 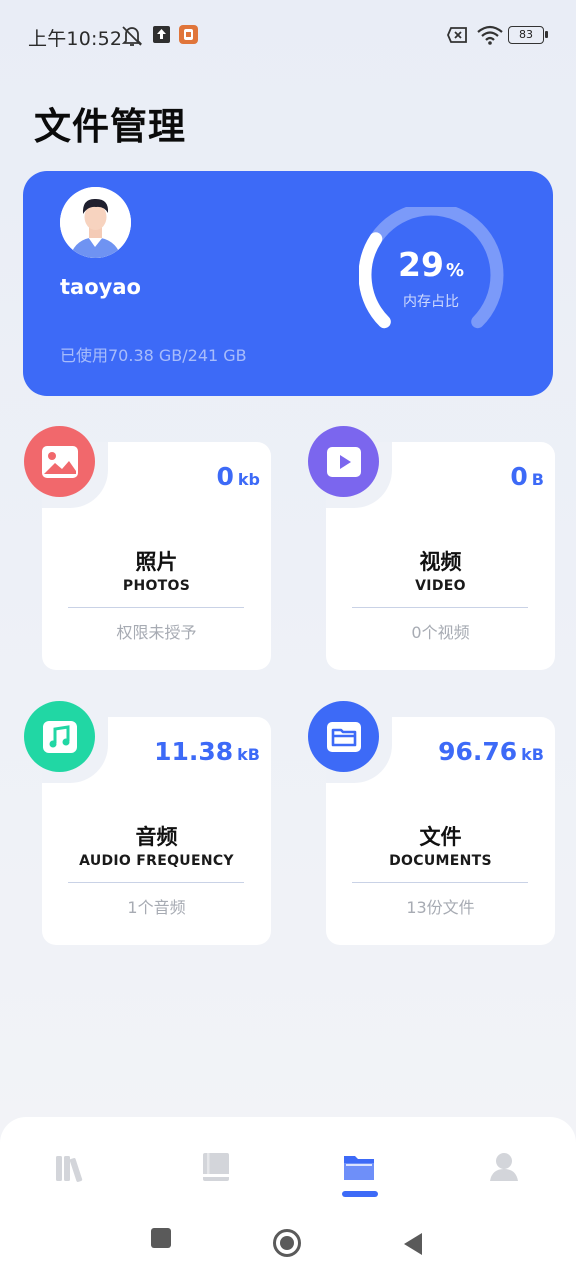 I want to click on category-size: 11.38 kB, so click(x=207, y=751).